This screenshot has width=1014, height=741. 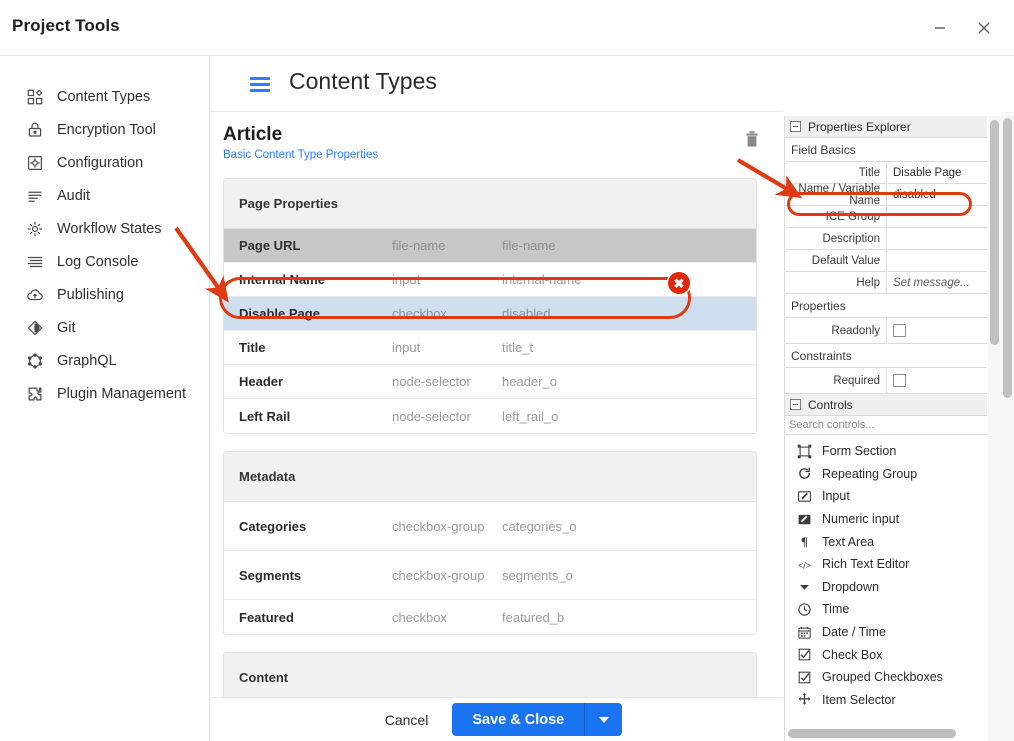 I want to click on controls-horizontal-scrollbar-thumb, so click(x=872, y=733).